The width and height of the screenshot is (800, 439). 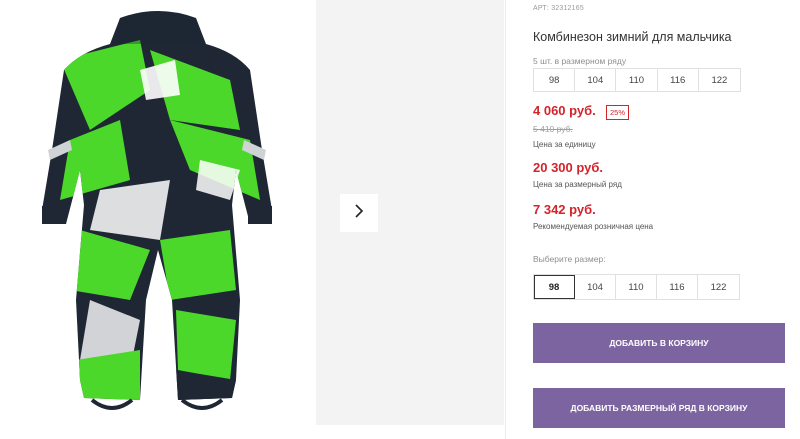 What do you see at coordinates (505, 219) in the screenshot?
I see `column-divider` at bounding box center [505, 219].